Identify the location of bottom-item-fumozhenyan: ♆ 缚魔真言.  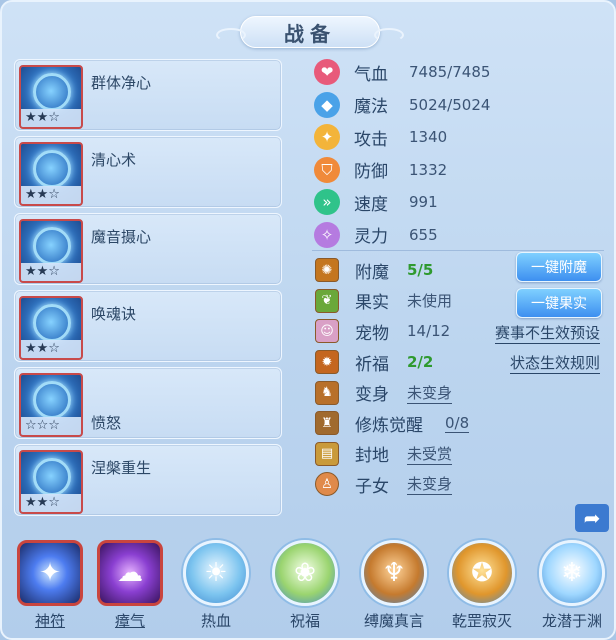
(394, 585).